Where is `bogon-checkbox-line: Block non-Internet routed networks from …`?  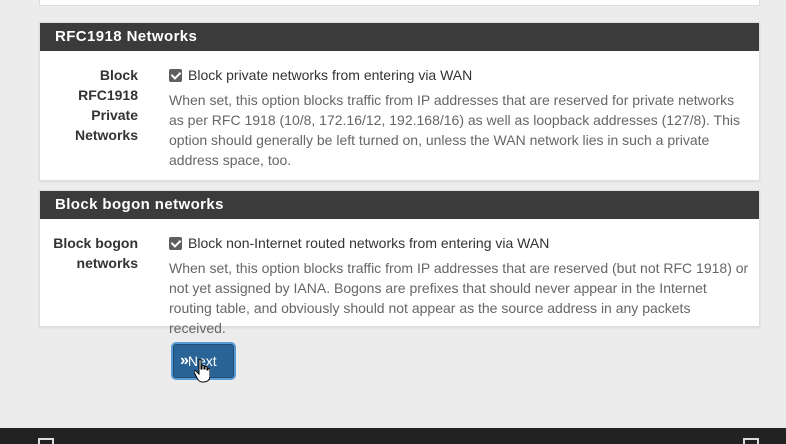 bogon-checkbox-line: Block non-Internet routed networks from … is located at coordinates (460, 243).